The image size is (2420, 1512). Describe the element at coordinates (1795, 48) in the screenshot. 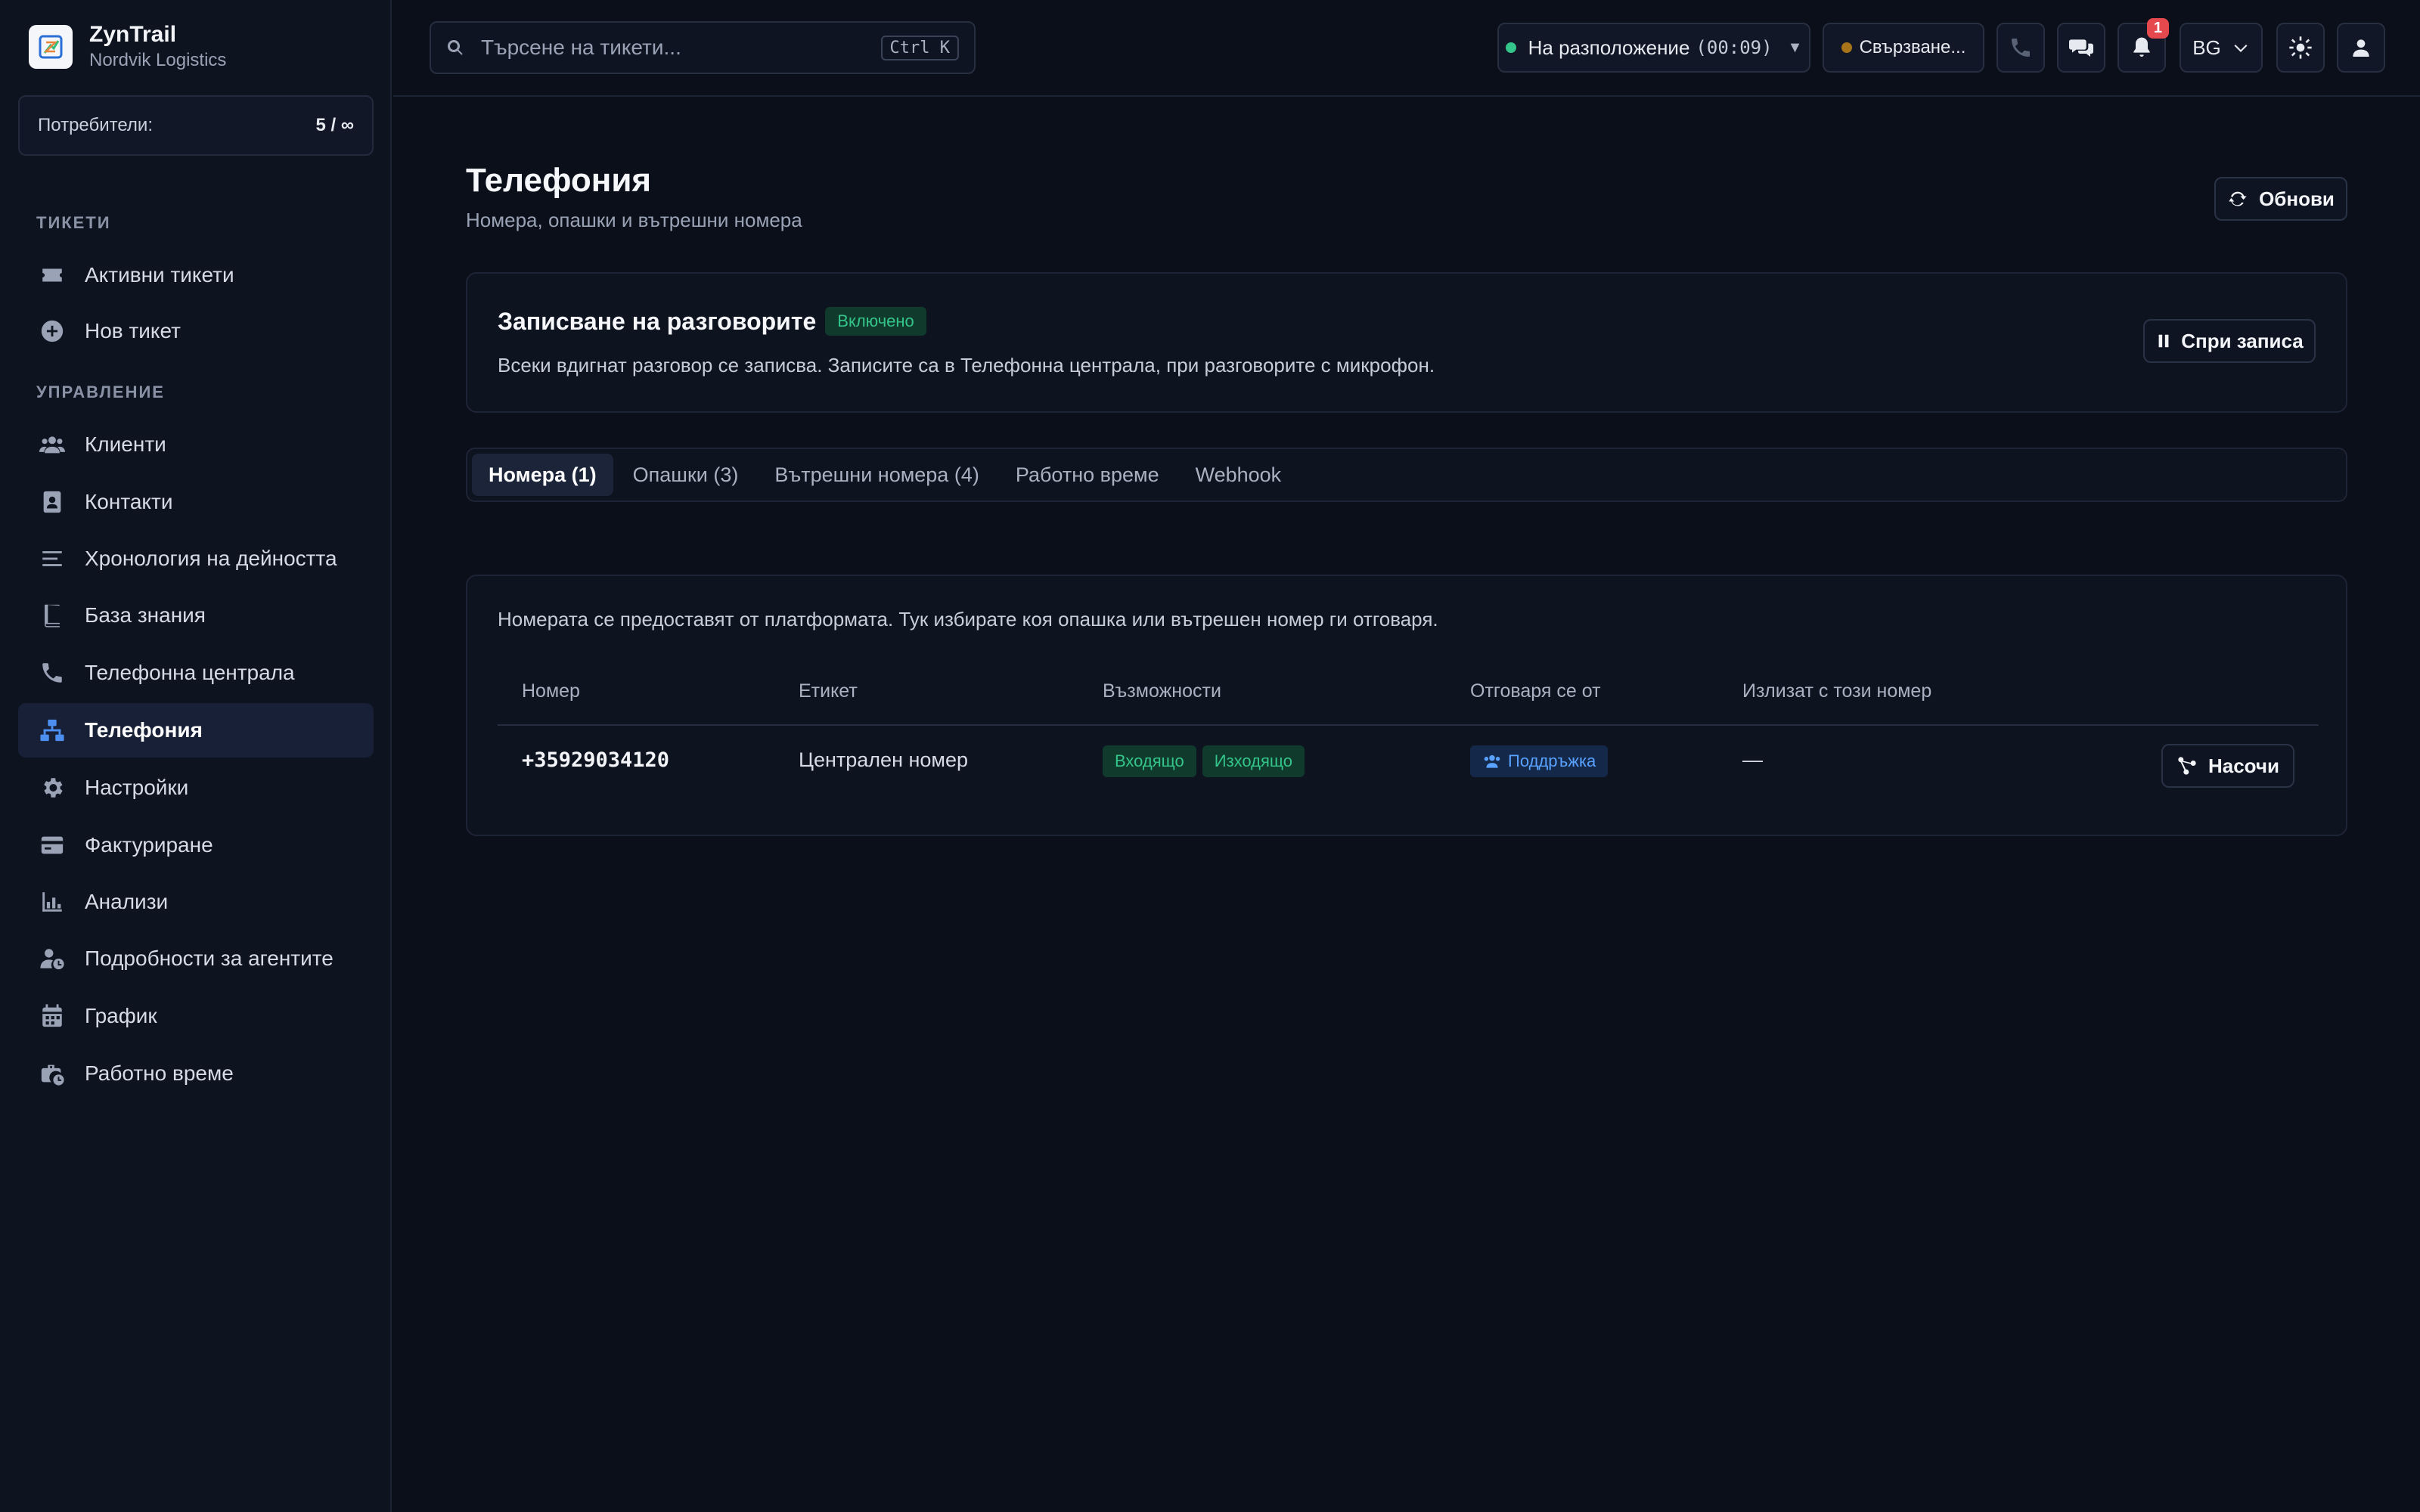

I see `chevron-down-icon: ▼` at that location.